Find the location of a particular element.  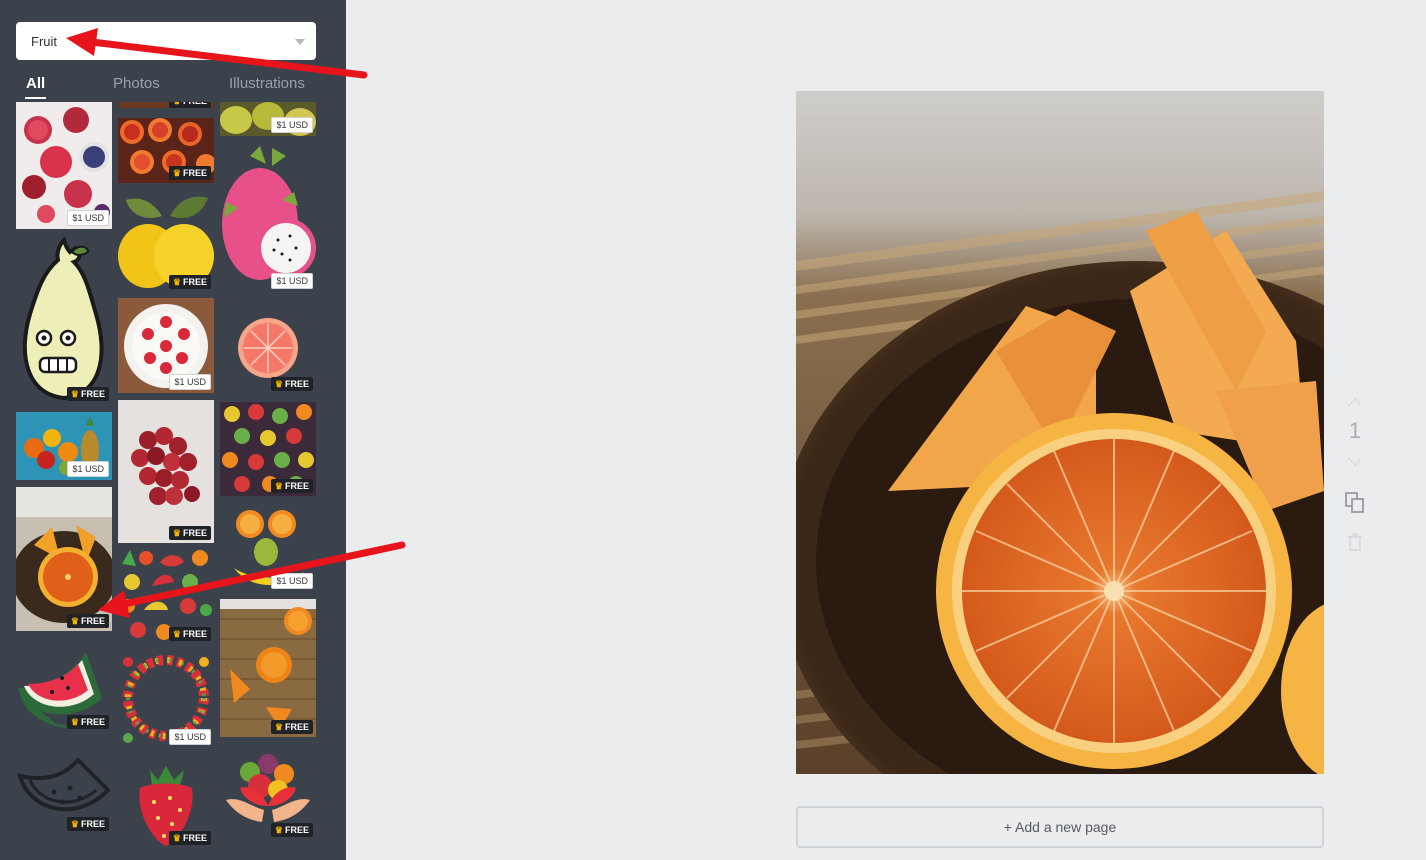

thumbnail-grapefruit: ♛ FREE is located at coordinates (268, 346).